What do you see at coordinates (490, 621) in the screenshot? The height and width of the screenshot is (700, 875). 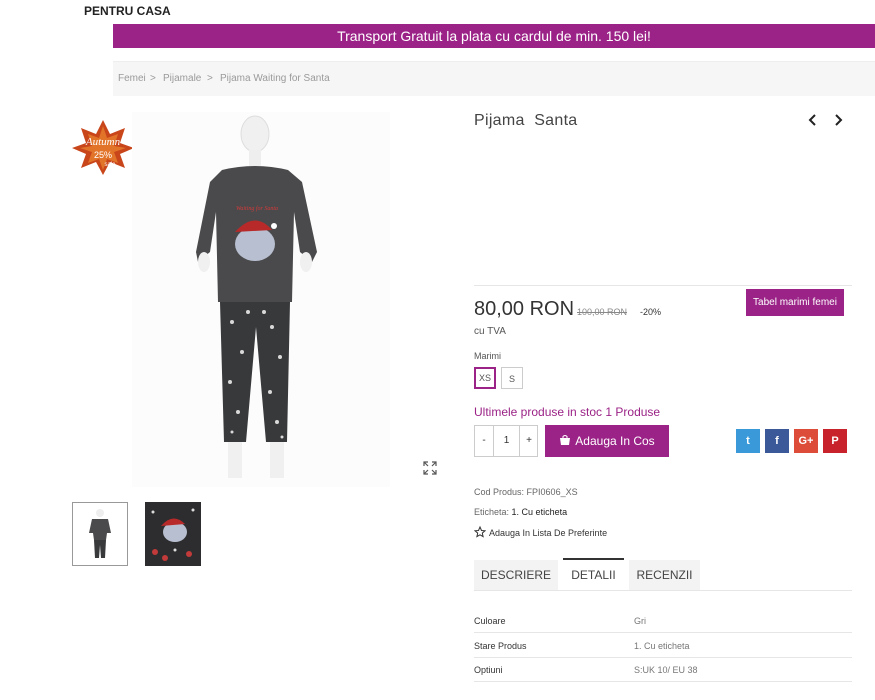 I see `detail-label: Culoare` at bounding box center [490, 621].